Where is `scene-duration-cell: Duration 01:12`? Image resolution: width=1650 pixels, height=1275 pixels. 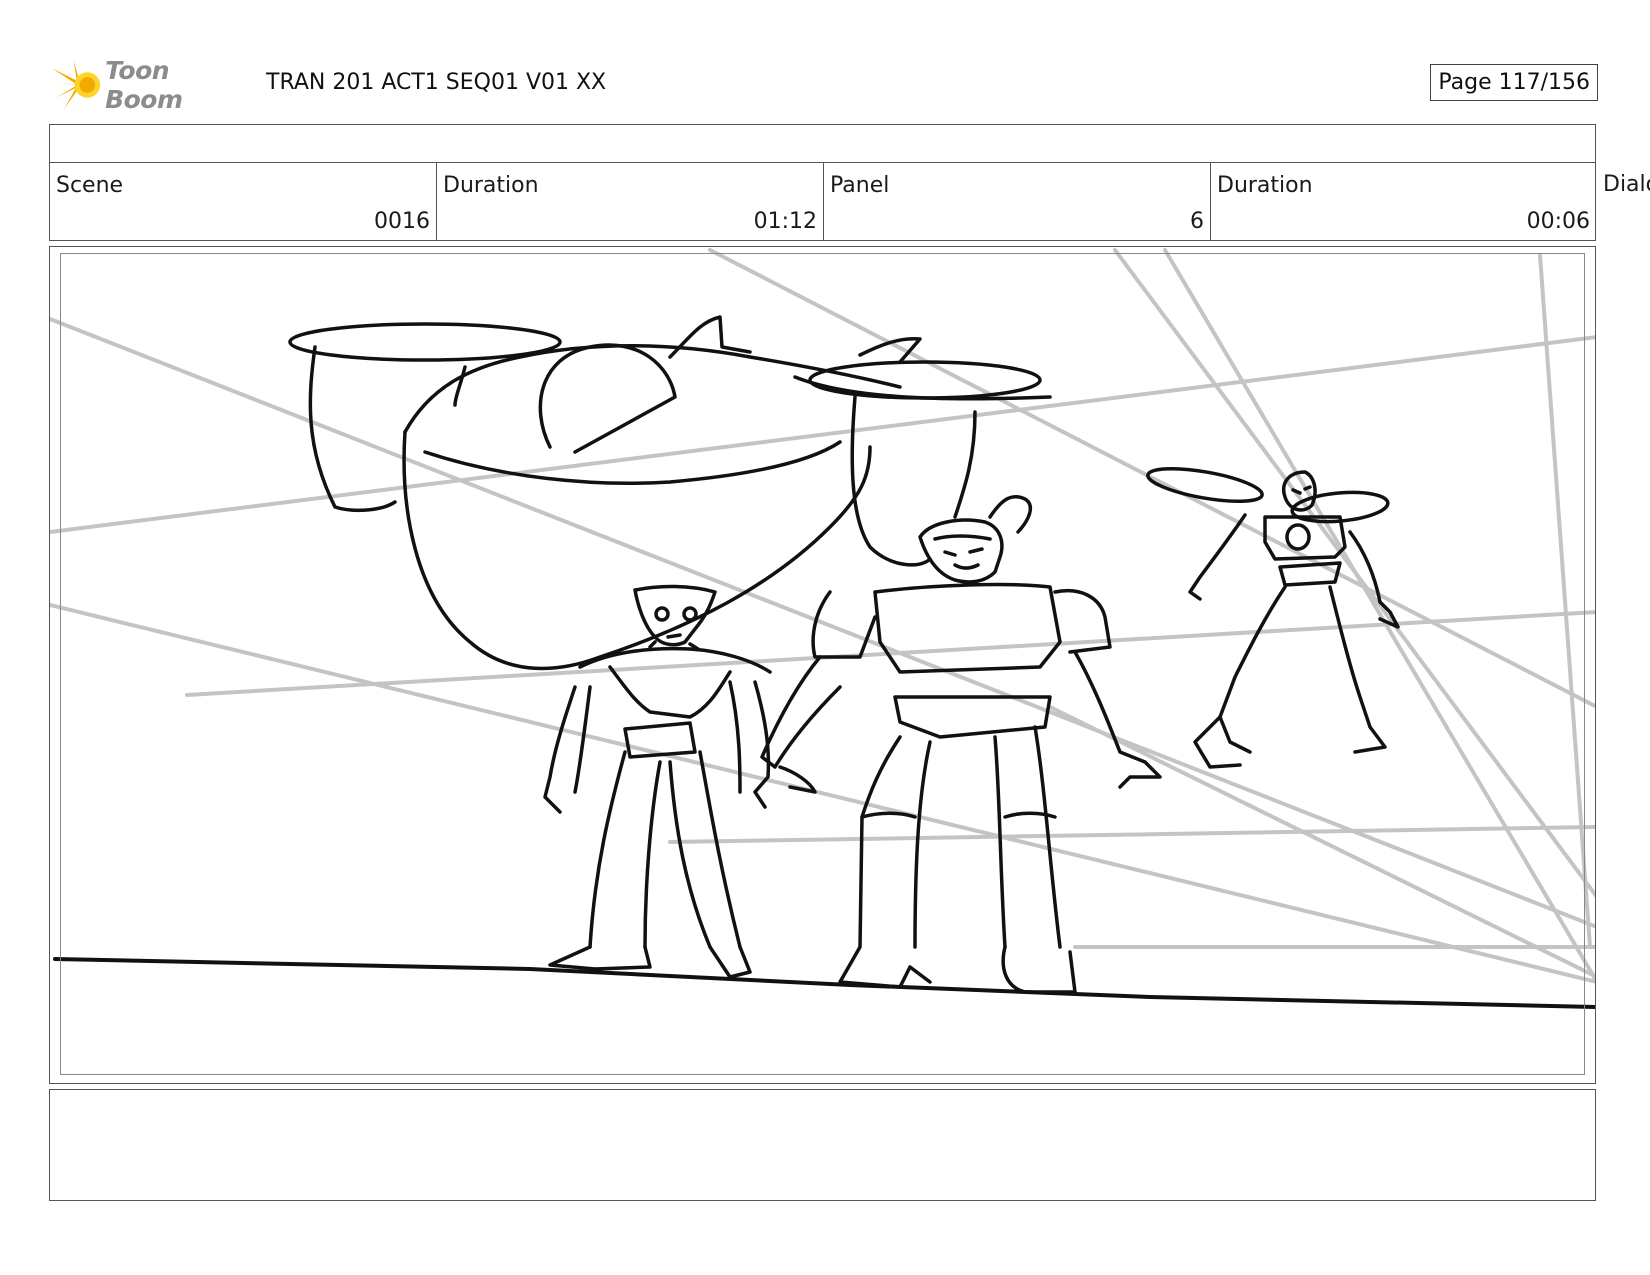 scene-duration-cell: Duration 01:12 is located at coordinates (630, 201).